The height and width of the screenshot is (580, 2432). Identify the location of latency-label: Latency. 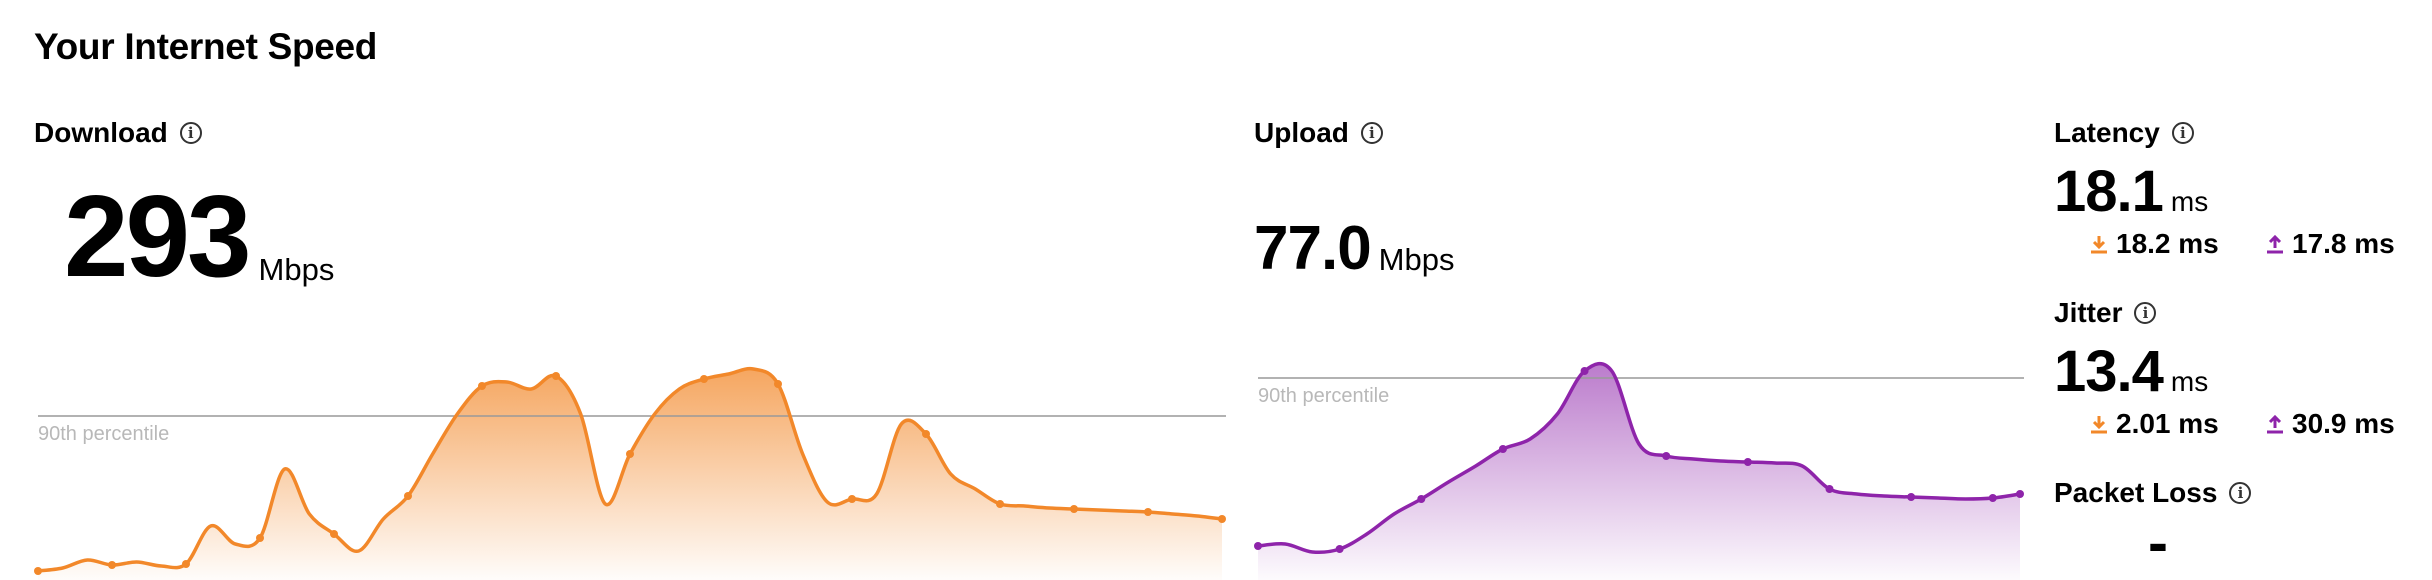
(2107, 132).